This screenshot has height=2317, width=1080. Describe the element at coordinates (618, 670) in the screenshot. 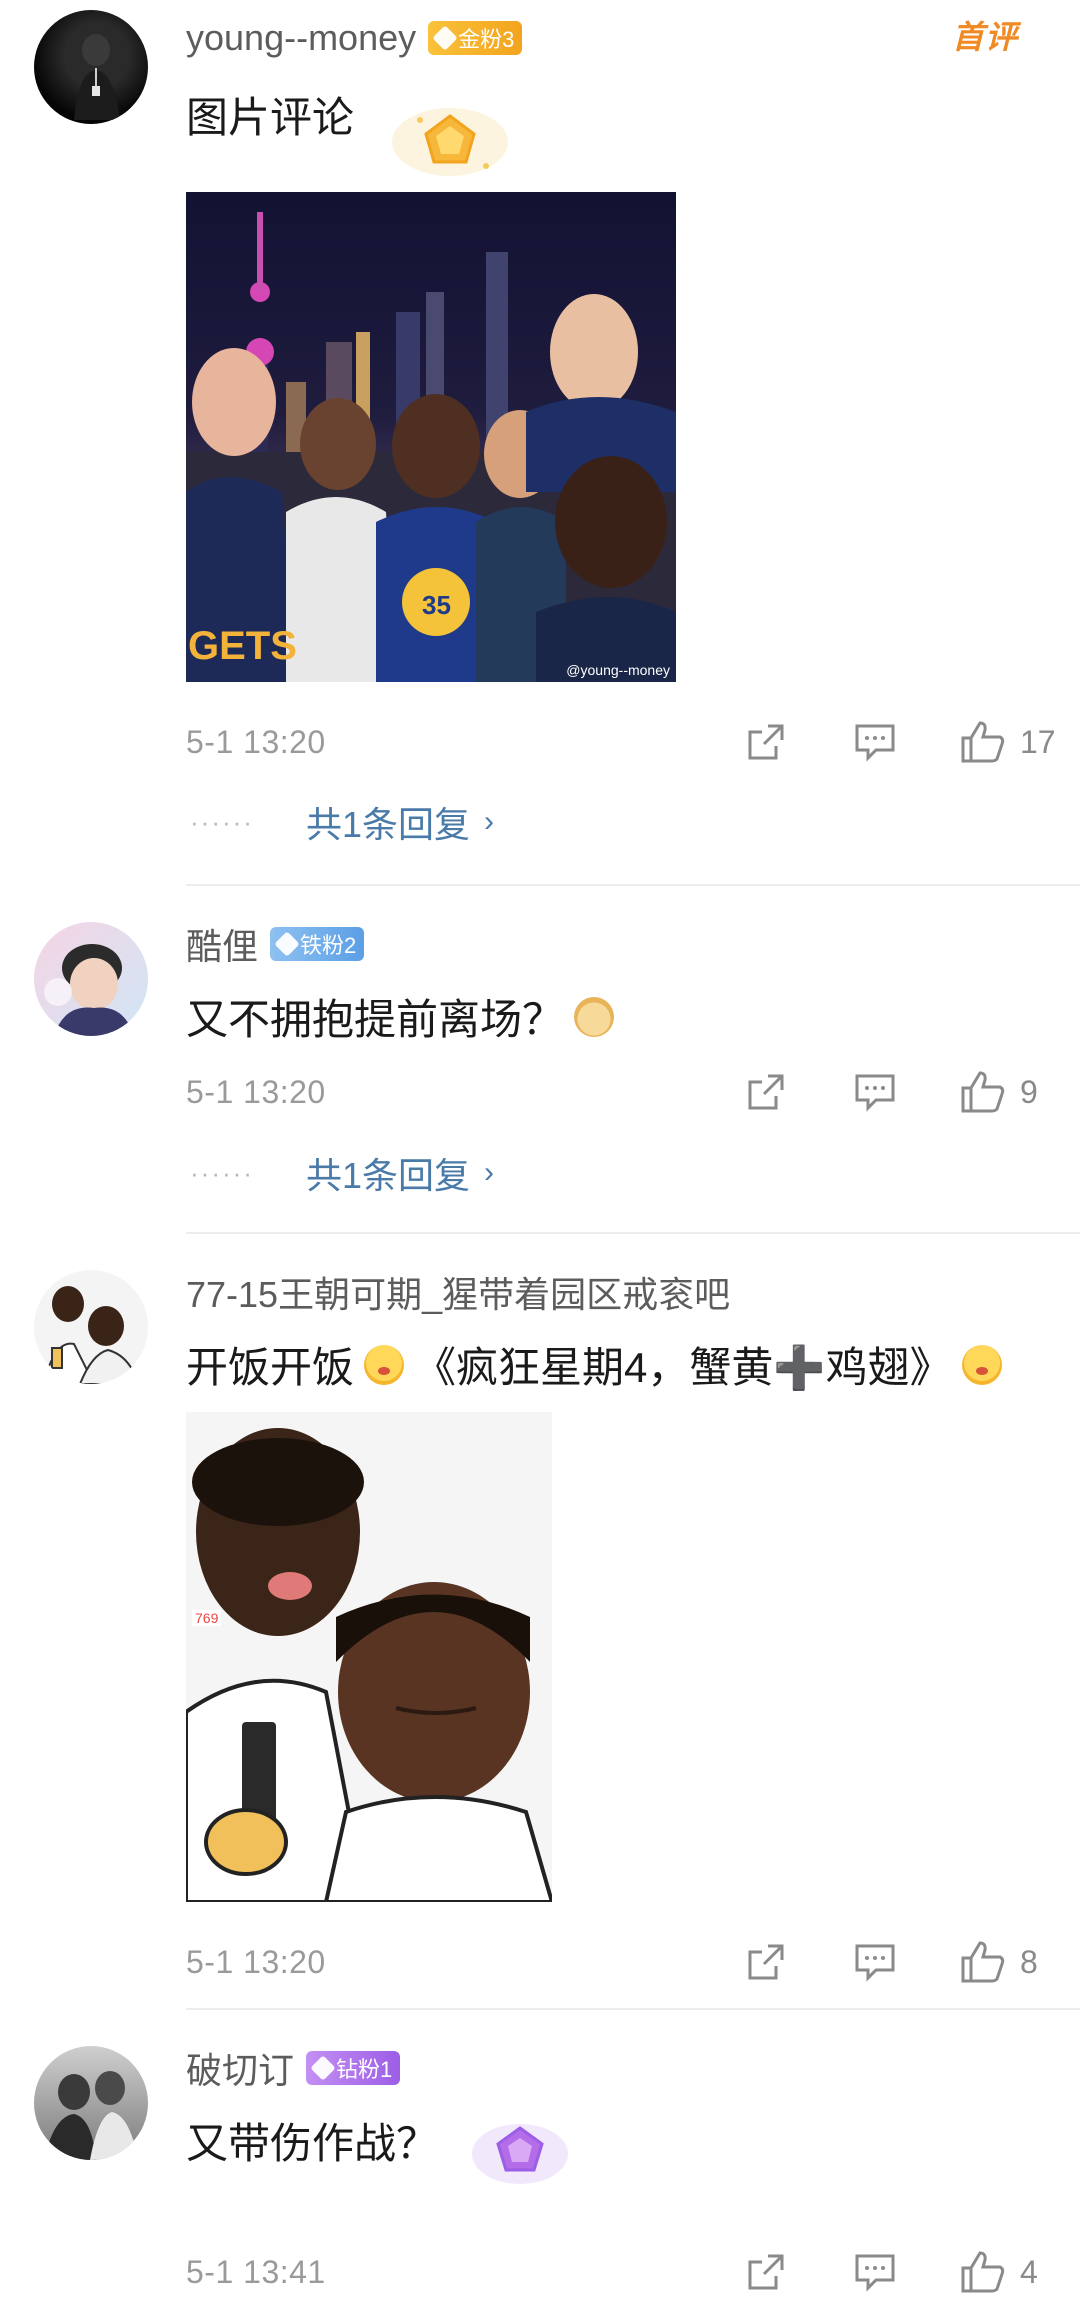

I see `photo-watermark: @young--money` at that location.